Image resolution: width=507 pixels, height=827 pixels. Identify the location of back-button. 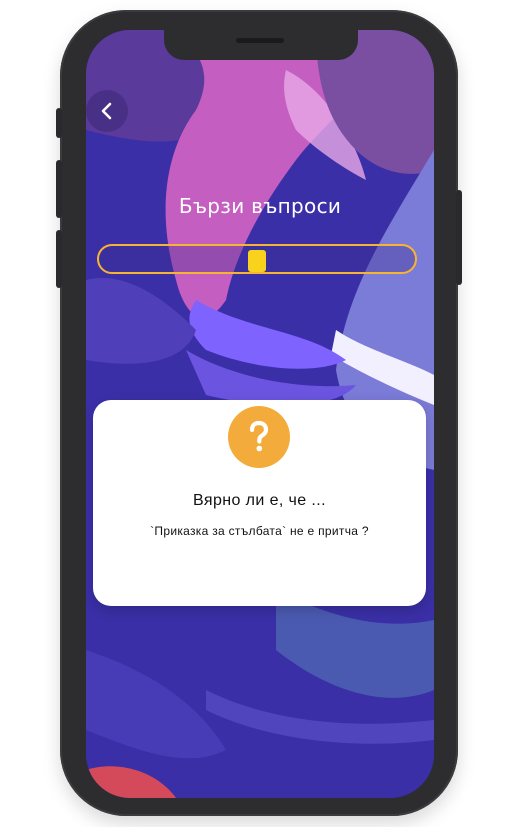
(107, 111).